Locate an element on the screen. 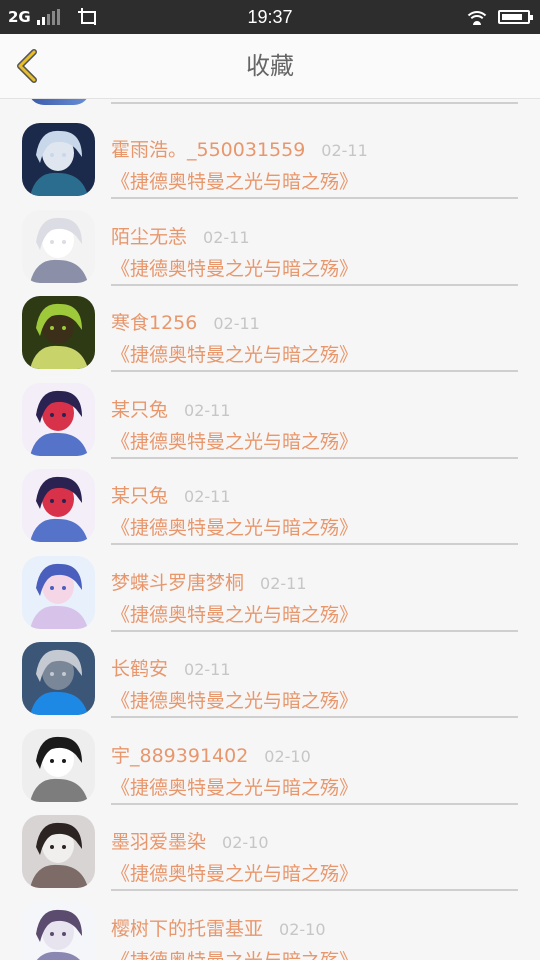  username: 樱树下的托雷基亚 is located at coordinates (187, 927).